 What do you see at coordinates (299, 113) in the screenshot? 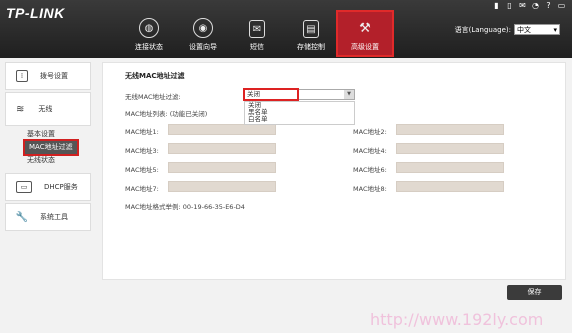
I see `filter-options: 关闭 黑名单 白名单` at bounding box center [299, 113].